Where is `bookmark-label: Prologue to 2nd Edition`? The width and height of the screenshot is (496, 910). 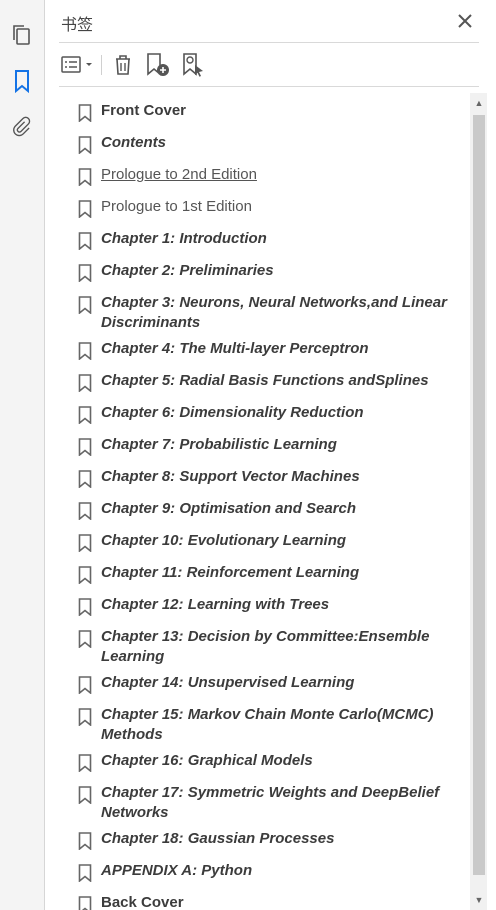 bookmark-label: Prologue to 2nd Edition is located at coordinates (179, 174).